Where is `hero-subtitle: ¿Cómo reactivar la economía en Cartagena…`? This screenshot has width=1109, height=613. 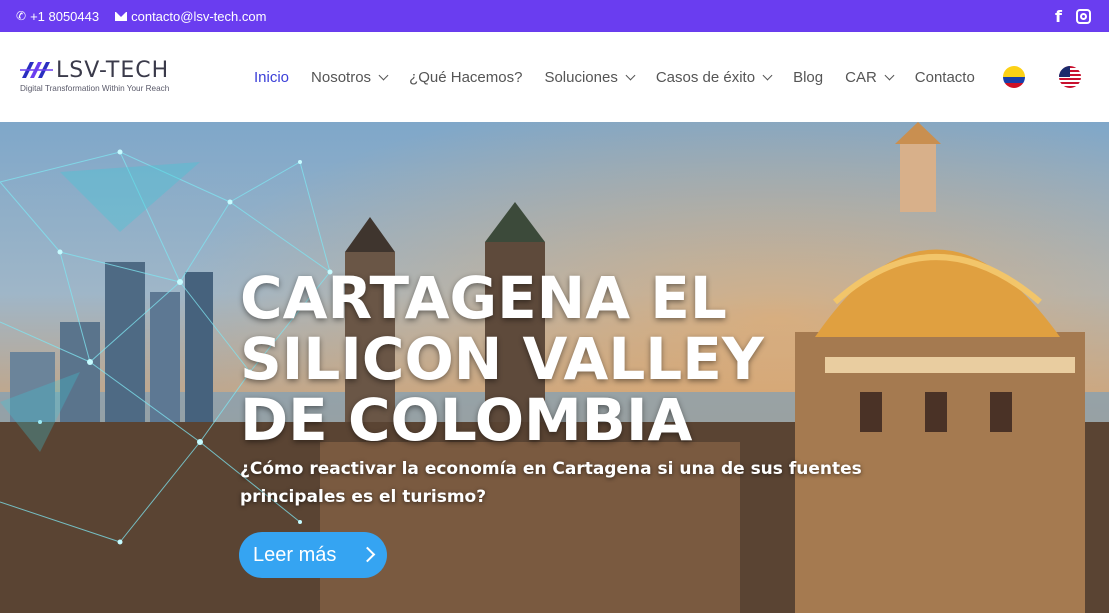 hero-subtitle: ¿Cómo reactivar la economía en Cartagena… is located at coordinates (560, 483).